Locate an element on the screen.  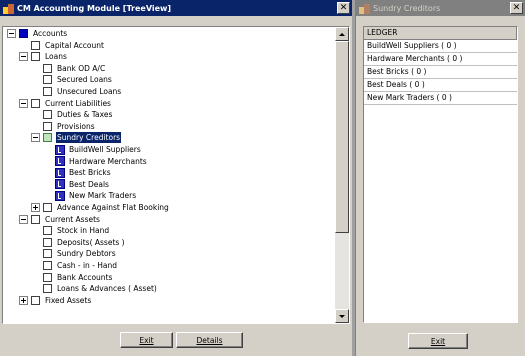
scroll-thumb is located at coordinates (342, 137).